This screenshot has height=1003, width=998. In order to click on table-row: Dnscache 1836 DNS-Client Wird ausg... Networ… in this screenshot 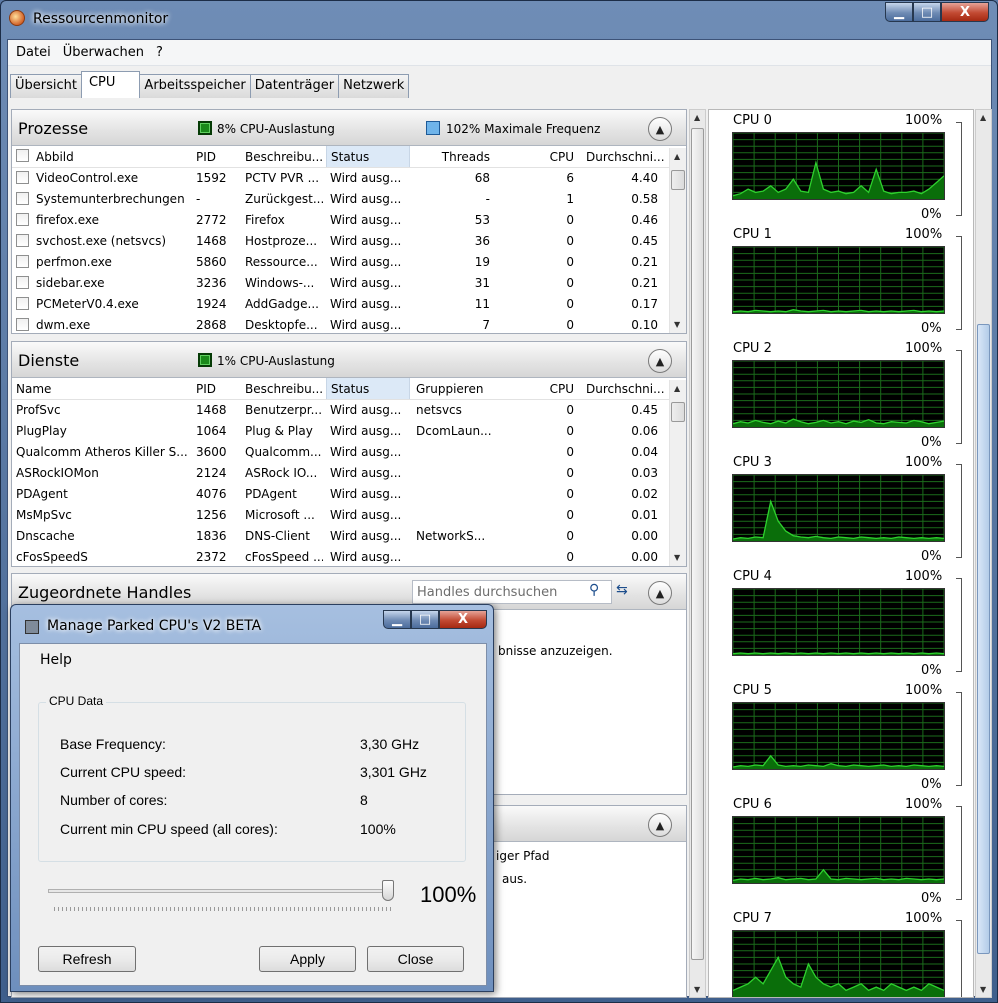, I will do `click(349, 536)`.